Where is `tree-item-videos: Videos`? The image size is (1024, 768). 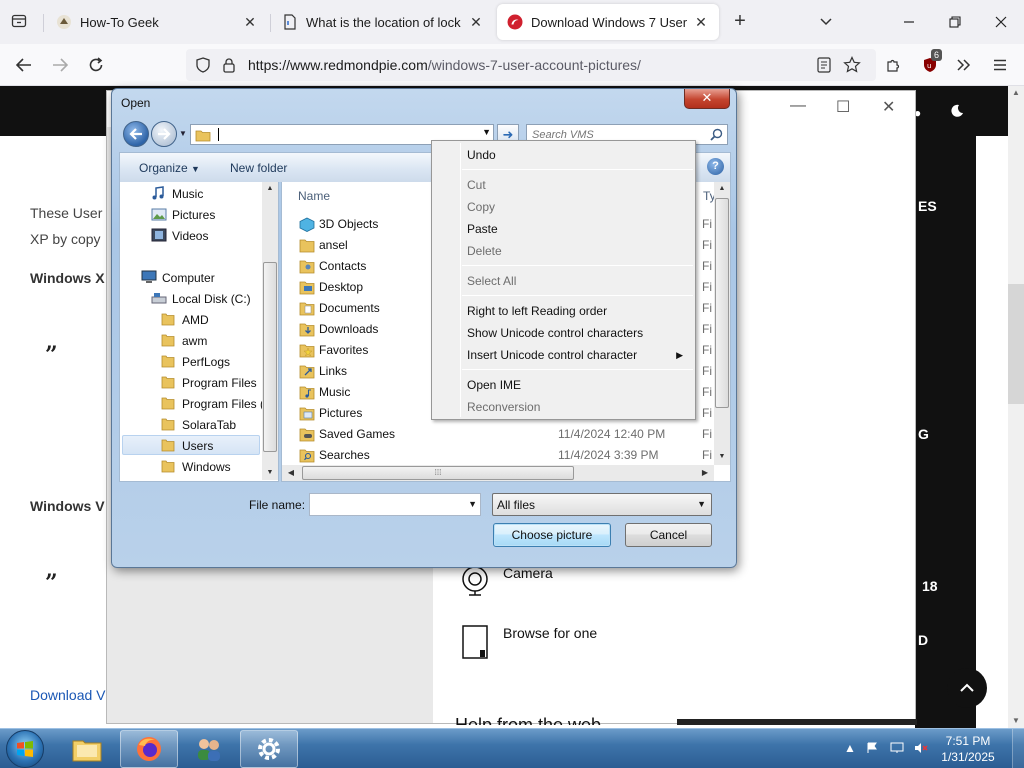
tree-item-videos: Videos is located at coordinates (179, 236).